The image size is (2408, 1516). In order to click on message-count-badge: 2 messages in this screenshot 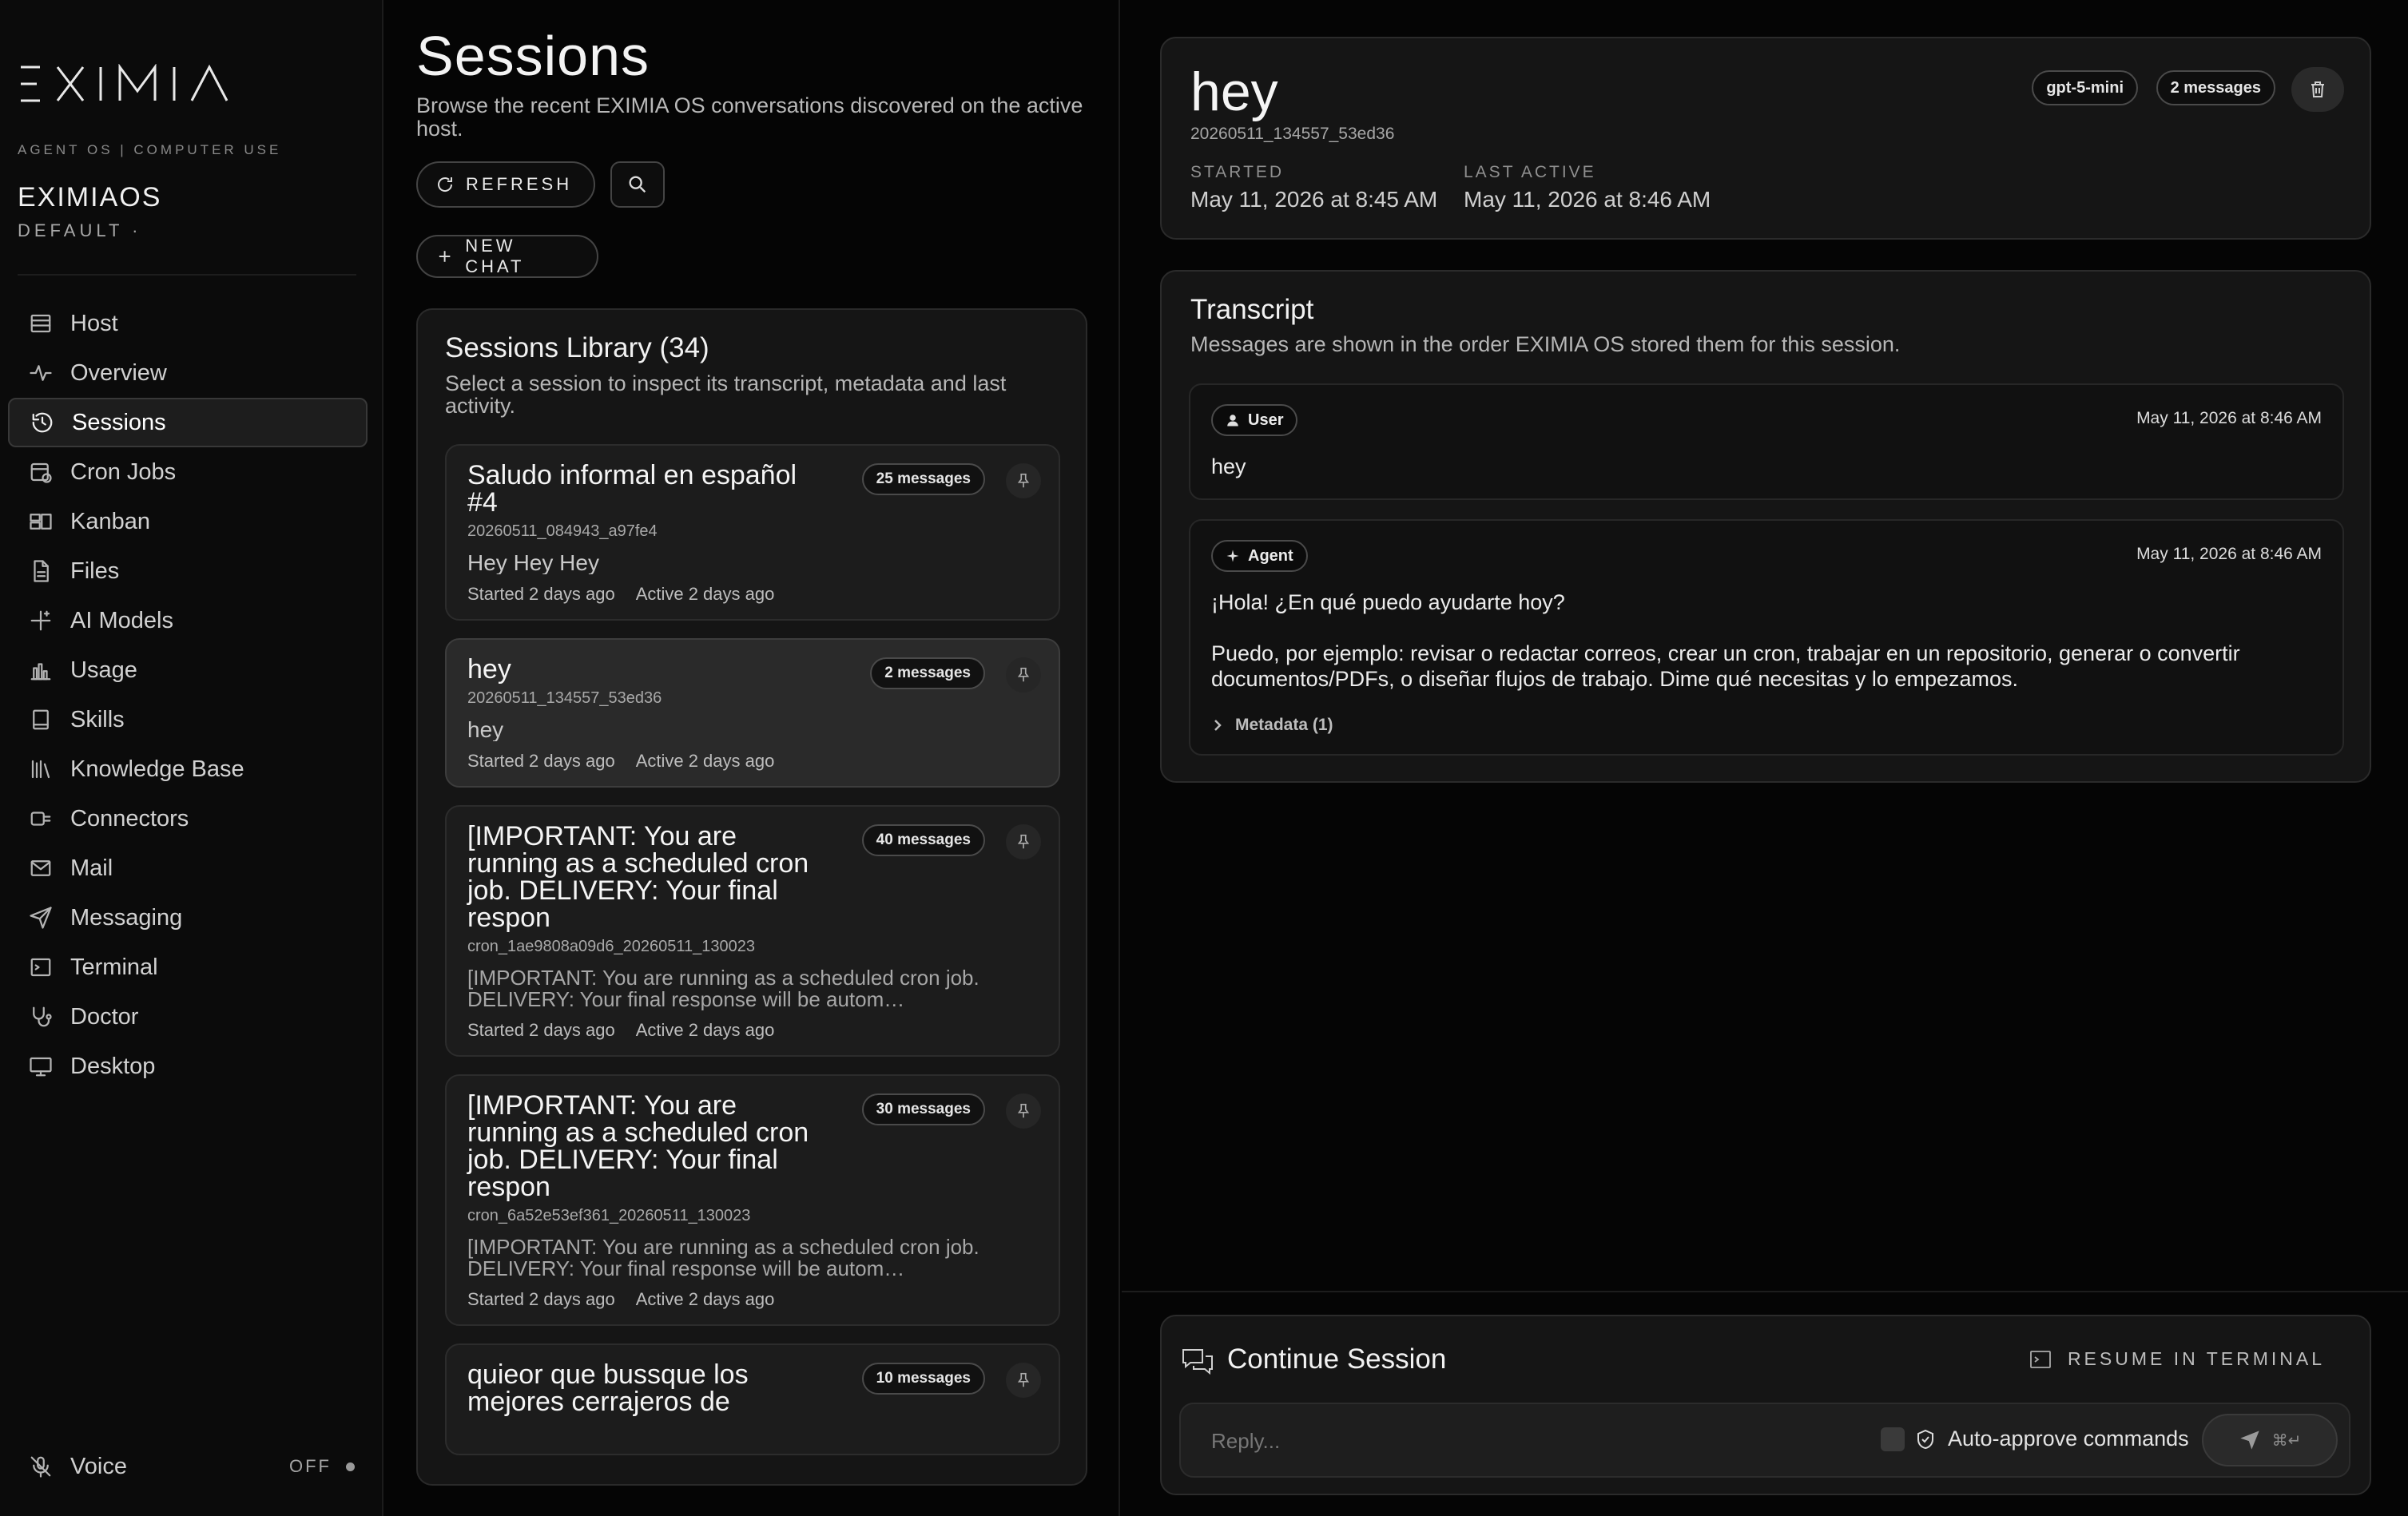, I will do `click(928, 673)`.